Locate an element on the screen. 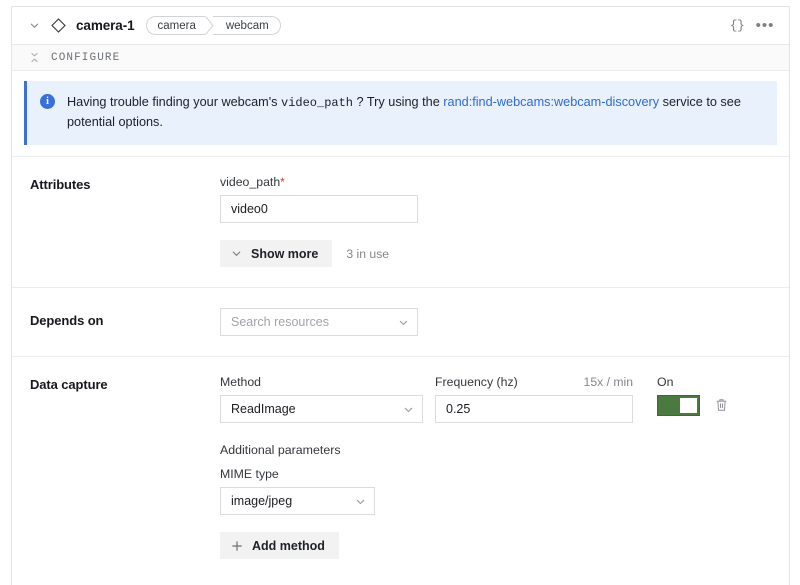 The width and height of the screenshot is (800, 585). mime-type-value: image/jpeg is located at coordinates (262, 501).